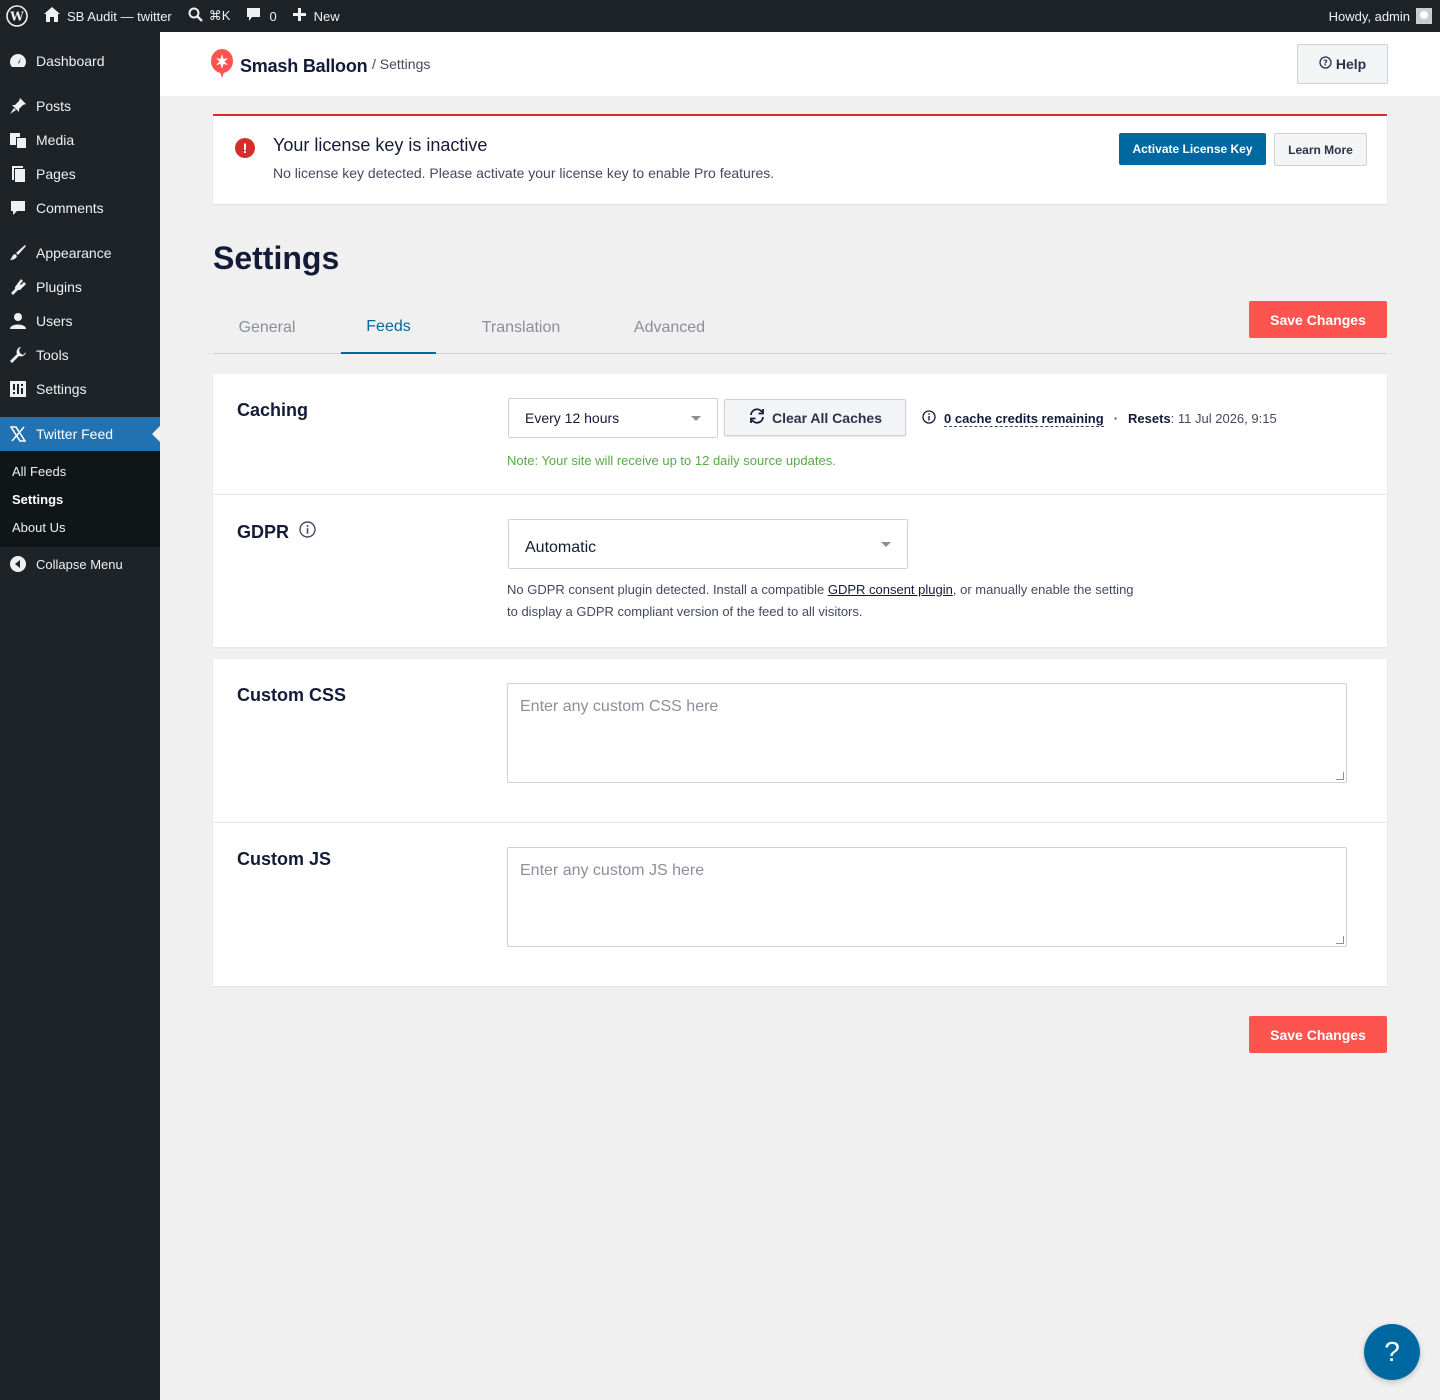  What do you see at coordinates (757, 417) in the screenshot?
I see `refresh-icon` at bounding box center [757, 417].